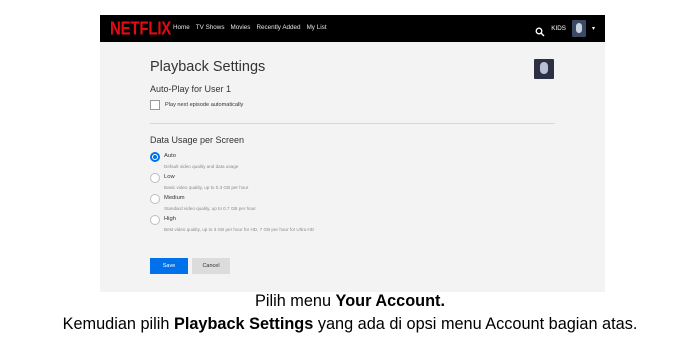 This screenshot has width=700, height=346. Describe the element at coordinates (295, 301) in the screenshot. I see `caption-line-1-prefix: Pilih menu` at that location.